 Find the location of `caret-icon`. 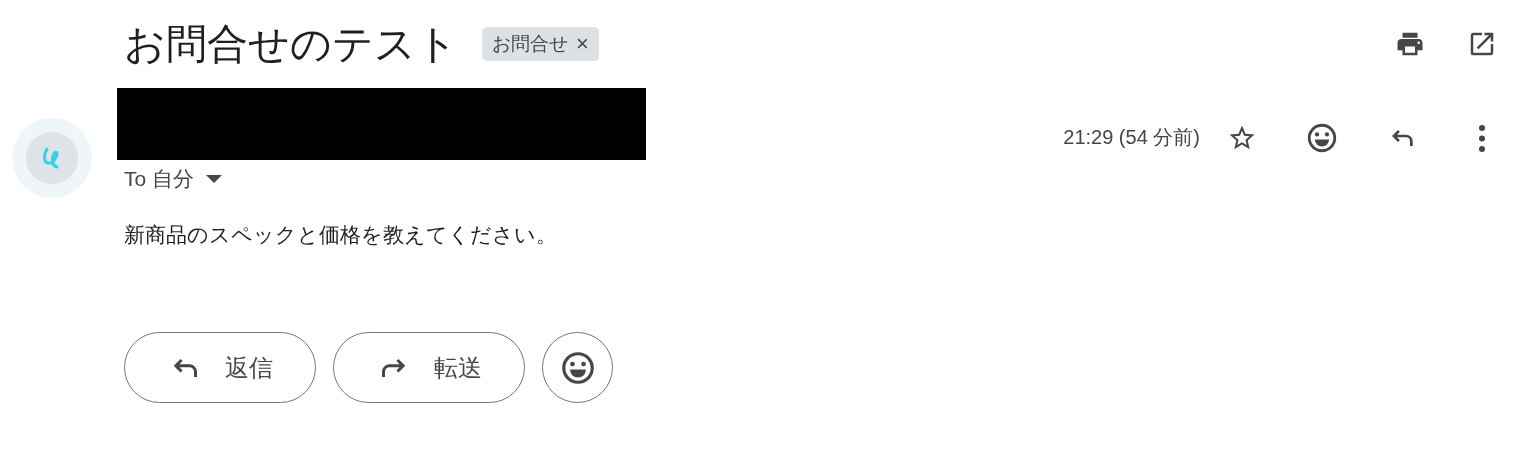

caret-icon is located at coordinates (214, 179).